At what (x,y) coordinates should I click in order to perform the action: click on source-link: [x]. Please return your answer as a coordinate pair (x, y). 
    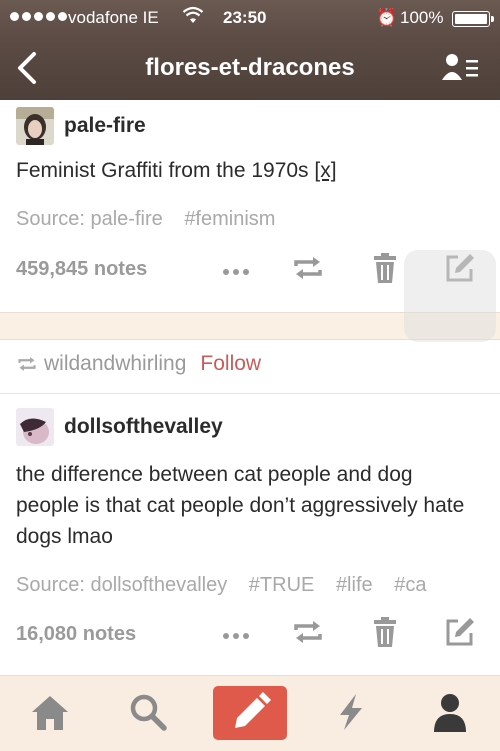
    Looking at the image, I should click on (325, 170).